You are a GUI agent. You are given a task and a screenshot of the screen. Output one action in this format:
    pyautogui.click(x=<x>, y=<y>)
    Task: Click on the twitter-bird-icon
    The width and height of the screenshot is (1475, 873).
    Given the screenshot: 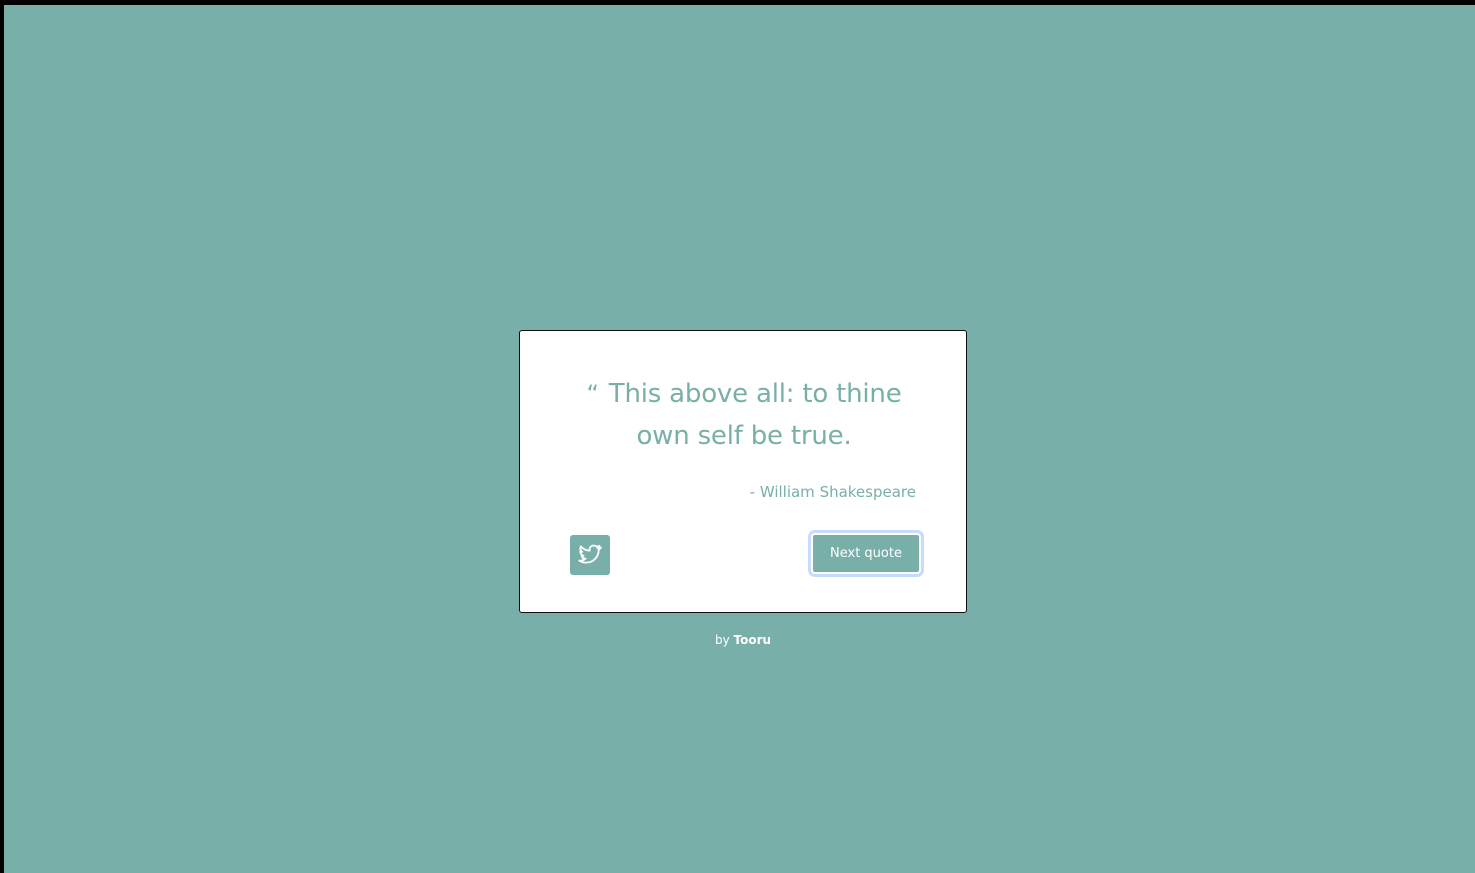 What is the action you would take?
    pyautogui.click(x=590, y=555)
    